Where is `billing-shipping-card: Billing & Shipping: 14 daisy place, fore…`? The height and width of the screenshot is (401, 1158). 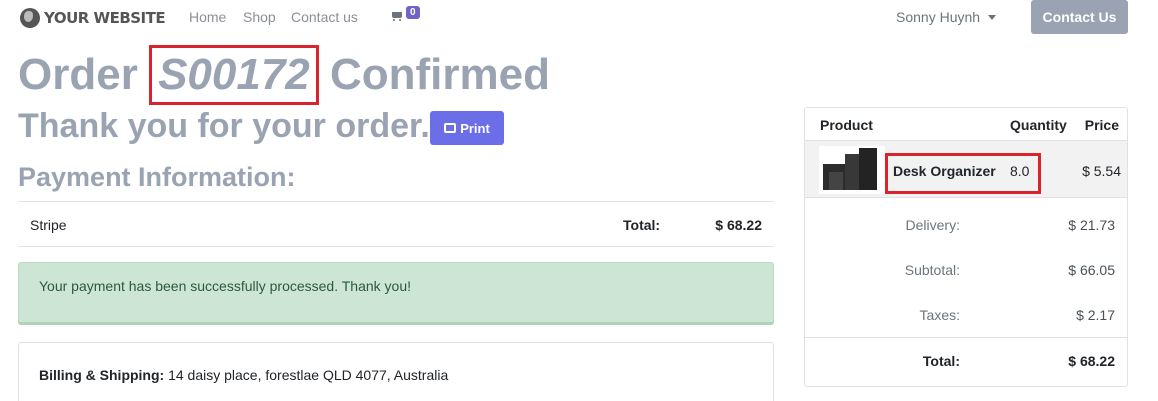 billing-shipping-card: Billing & Shipping: 14 daisy place, fore… is located at coordinates (396, 371).